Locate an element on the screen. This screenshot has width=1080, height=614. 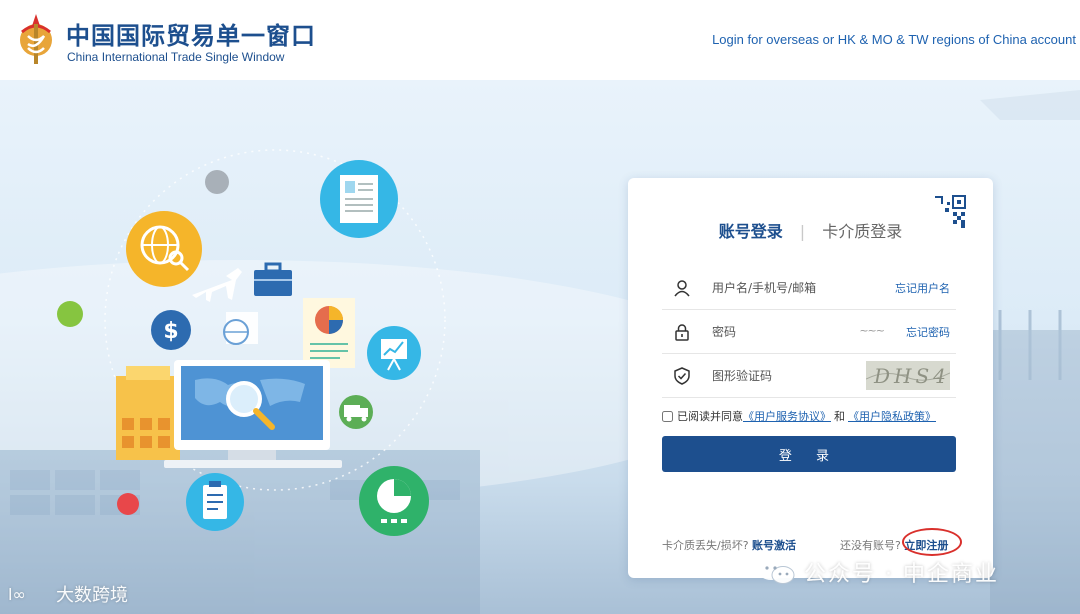
lock-icon is located at coordinates (682, 332).